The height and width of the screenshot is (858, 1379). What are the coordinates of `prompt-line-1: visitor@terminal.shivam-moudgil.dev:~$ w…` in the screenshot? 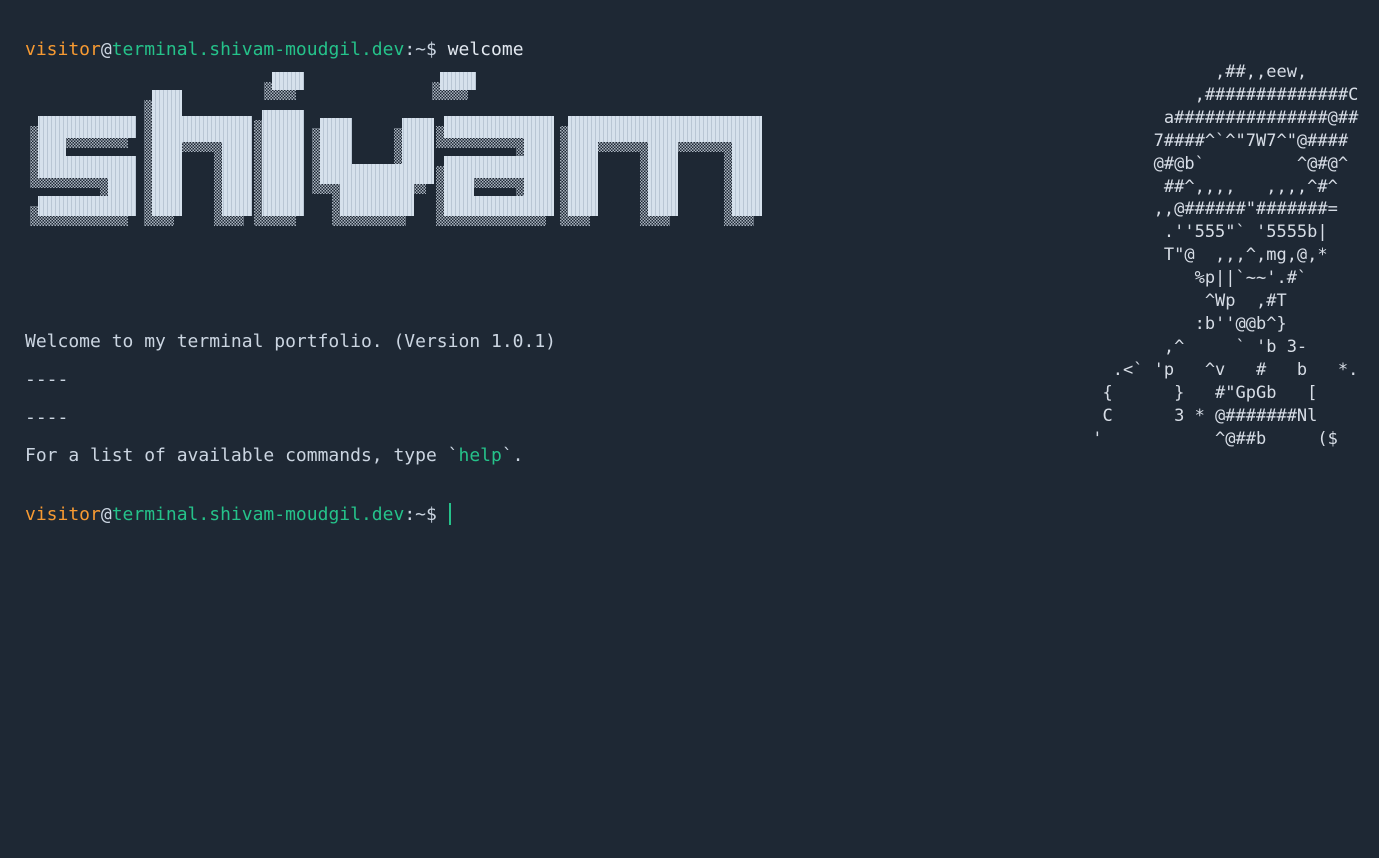 It's located at (274, 38).